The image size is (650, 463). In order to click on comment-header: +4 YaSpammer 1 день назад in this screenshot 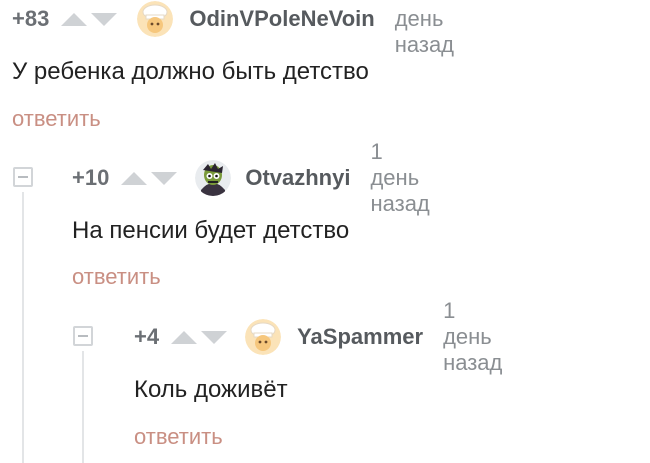, I will do `click(318, 336)`.